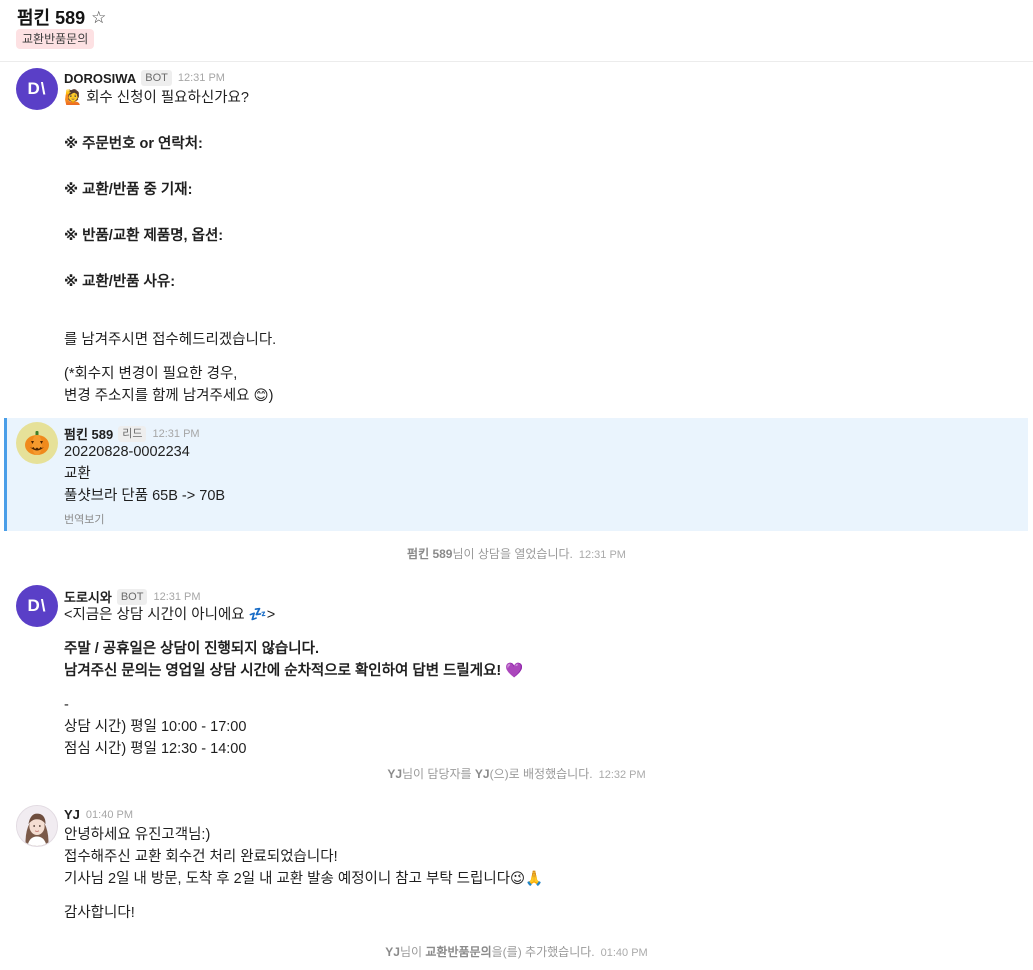  Describe the element at coordinates (170, 615) in the screenshot. I see `message-line: <지금은 상담 시간이 아니에요 💤>` at that location.